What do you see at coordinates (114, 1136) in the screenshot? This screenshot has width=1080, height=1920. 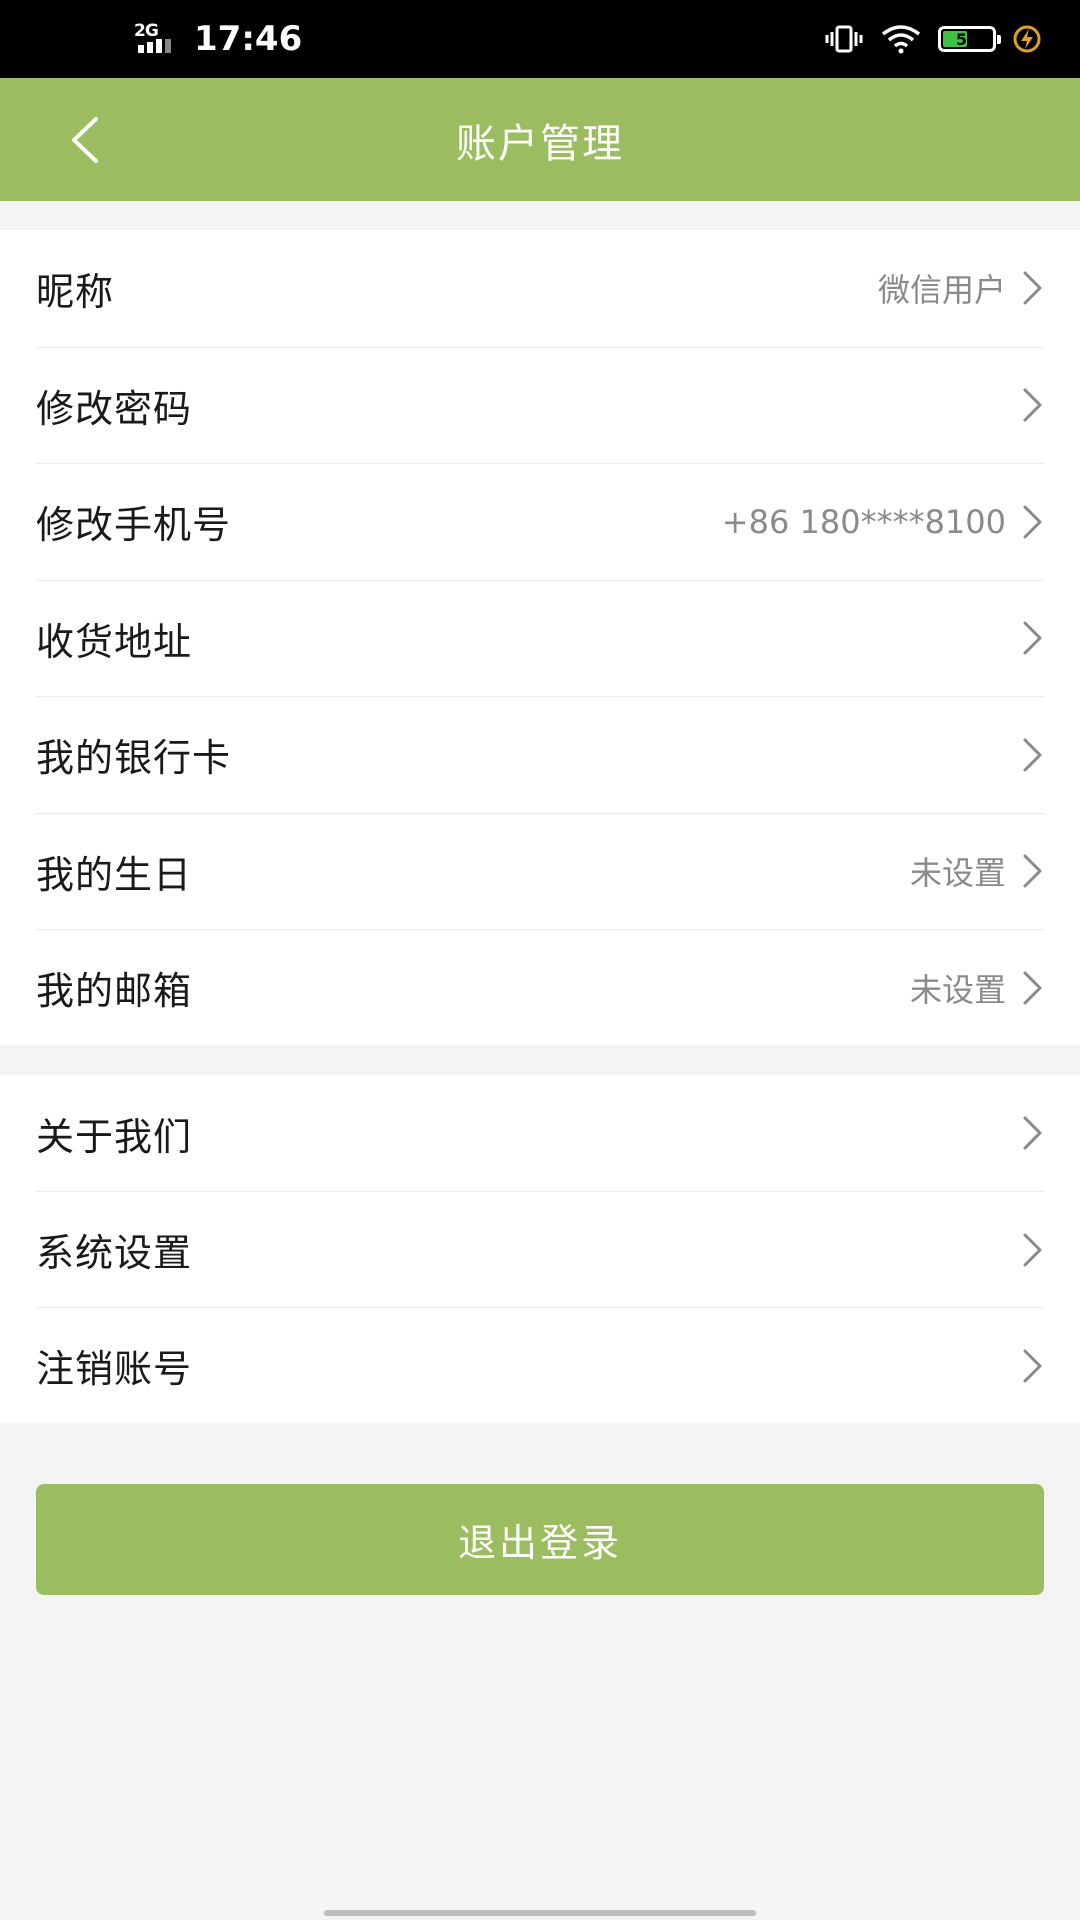 I see `row-label: 关于我们` at bounding box center [114, 1136].